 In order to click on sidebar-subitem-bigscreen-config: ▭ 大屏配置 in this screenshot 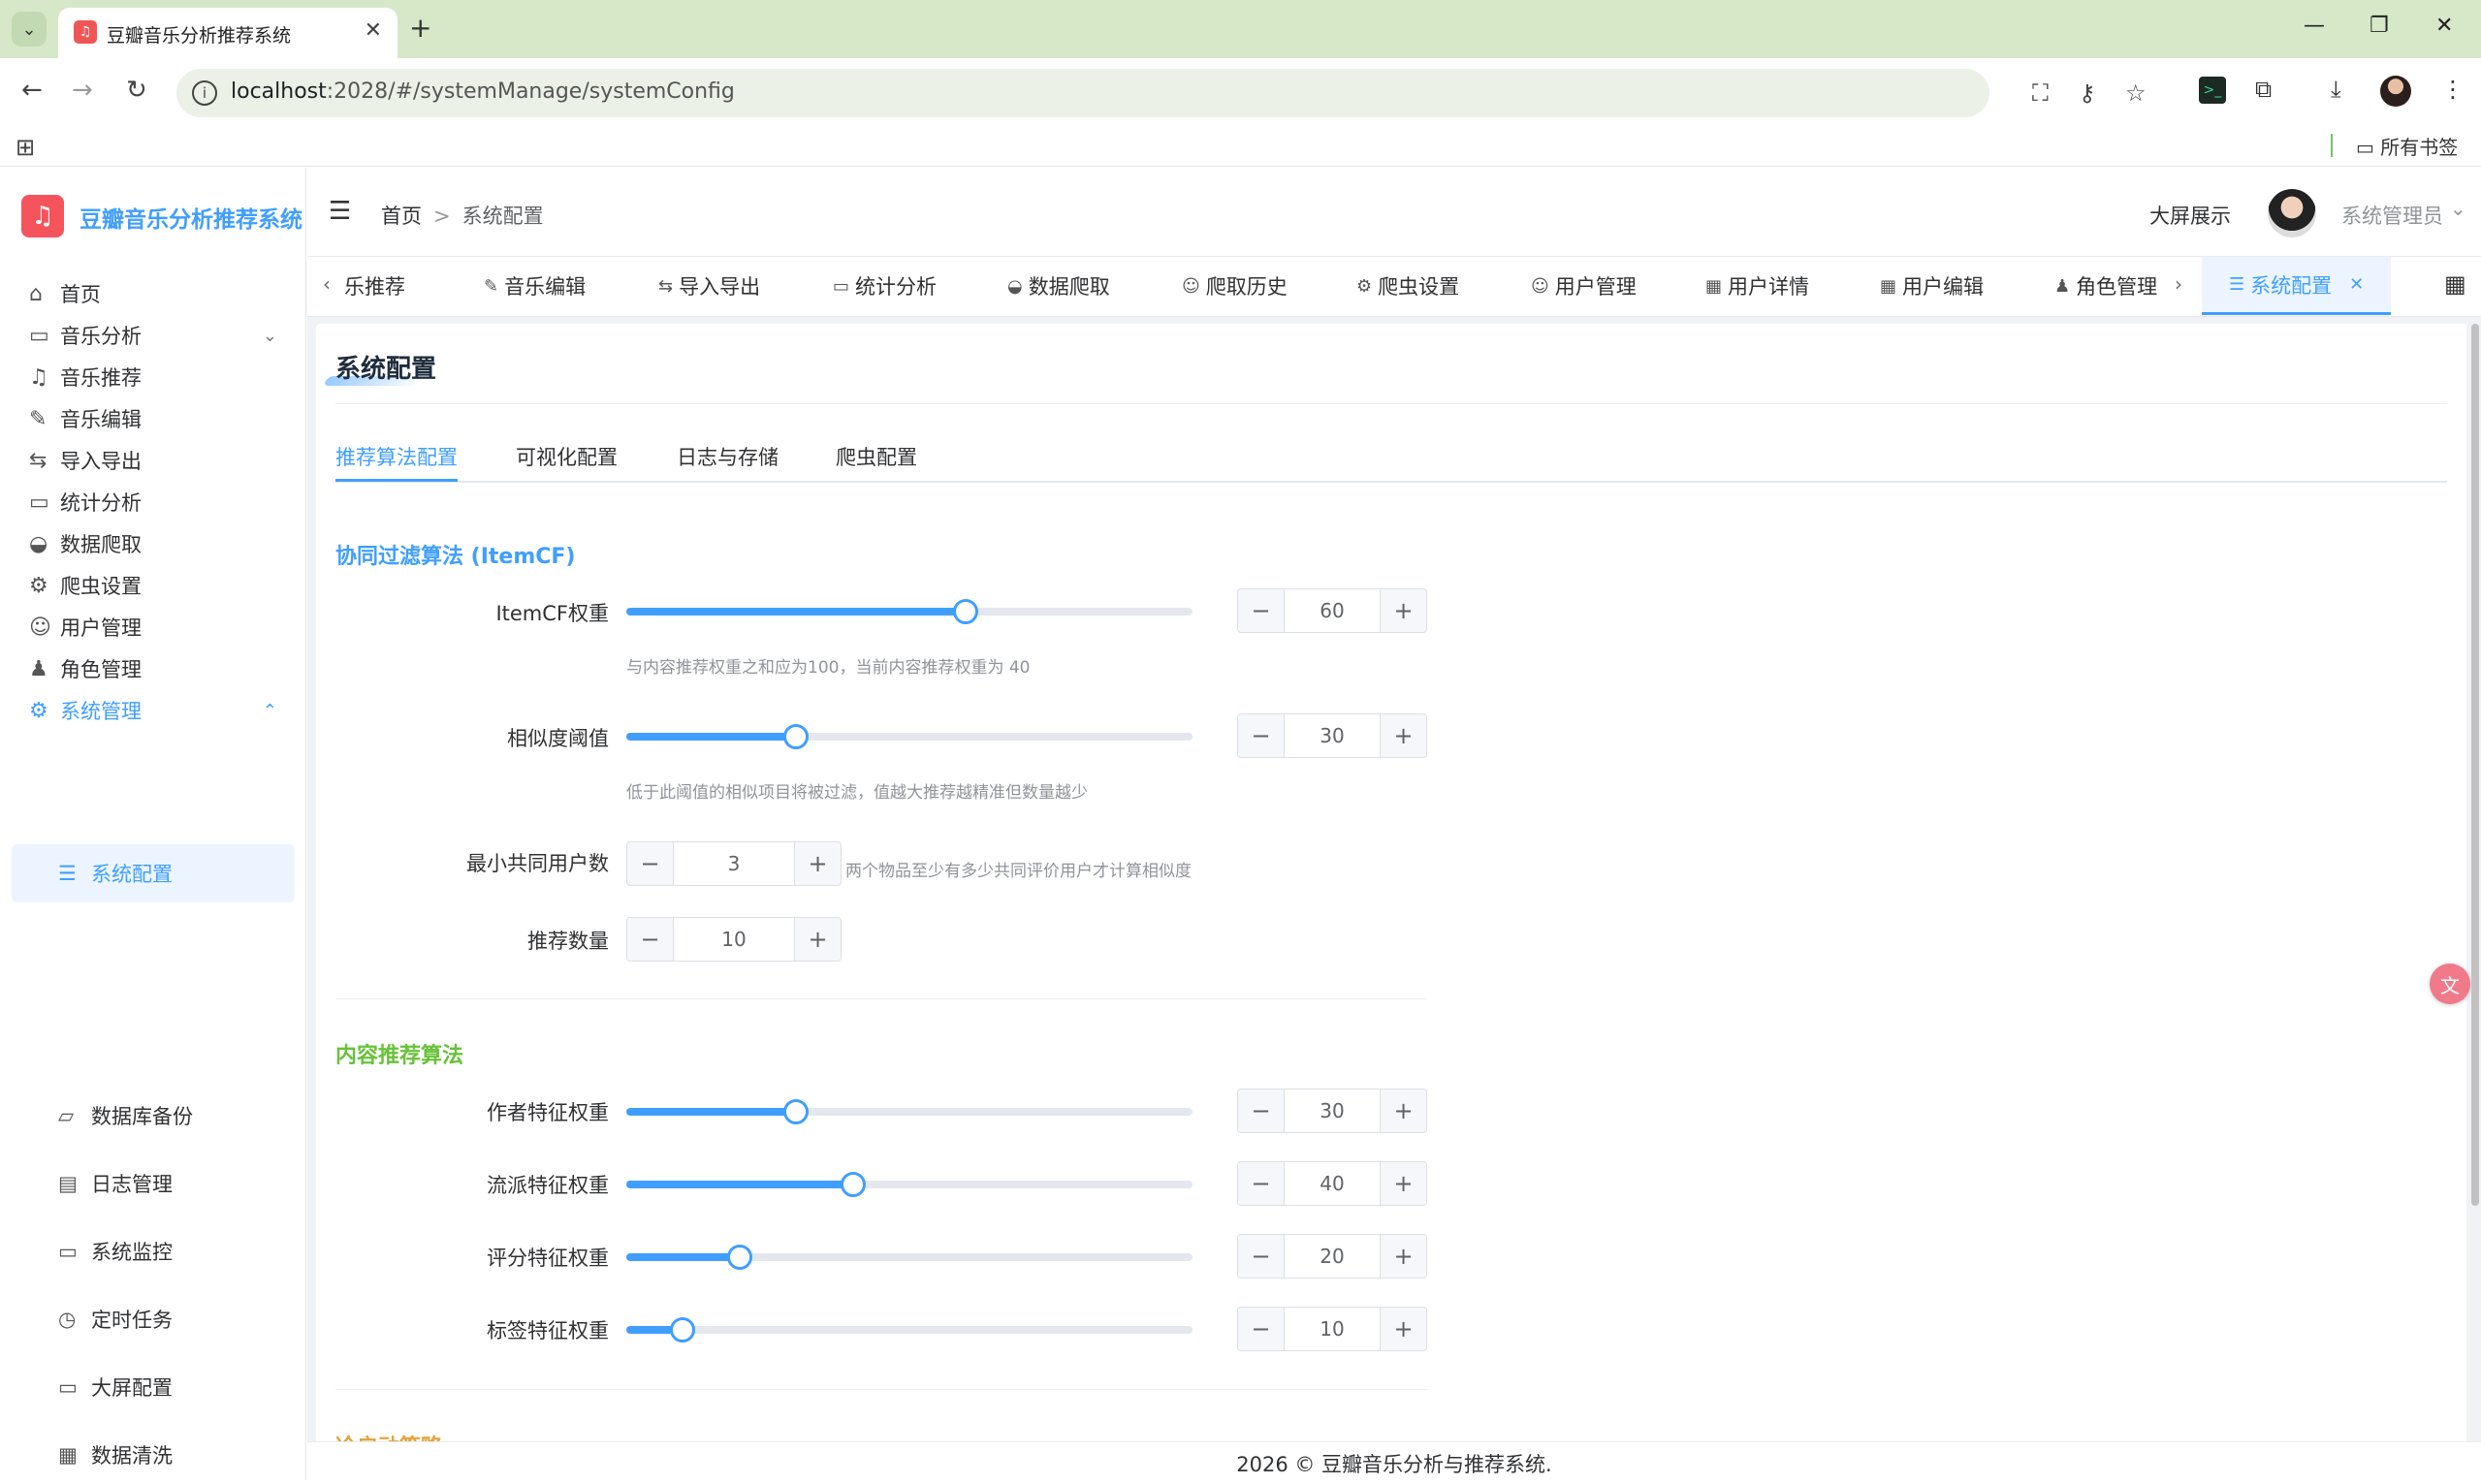, I will do `click(153, 1387)`.